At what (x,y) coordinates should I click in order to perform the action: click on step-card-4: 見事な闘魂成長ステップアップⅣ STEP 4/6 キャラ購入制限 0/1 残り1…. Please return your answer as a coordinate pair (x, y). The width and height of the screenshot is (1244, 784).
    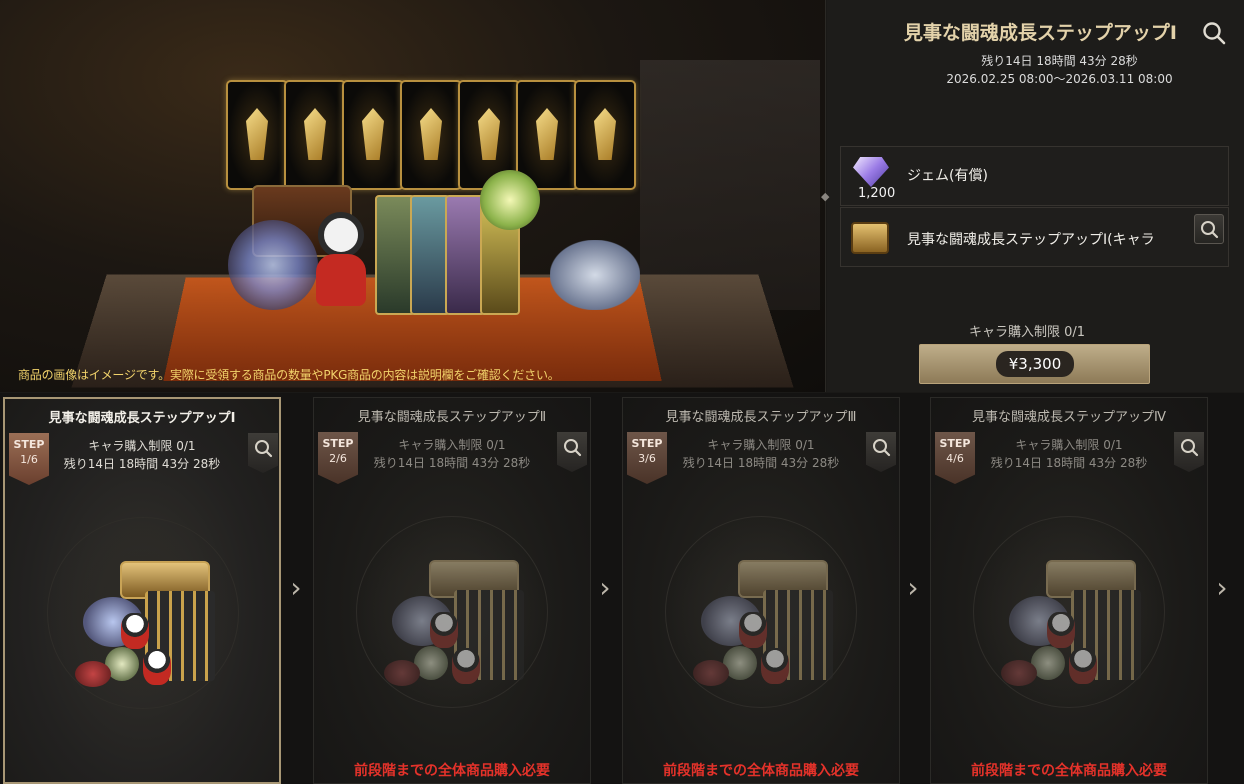
    Looking at the image, I should click on (1069, 590).